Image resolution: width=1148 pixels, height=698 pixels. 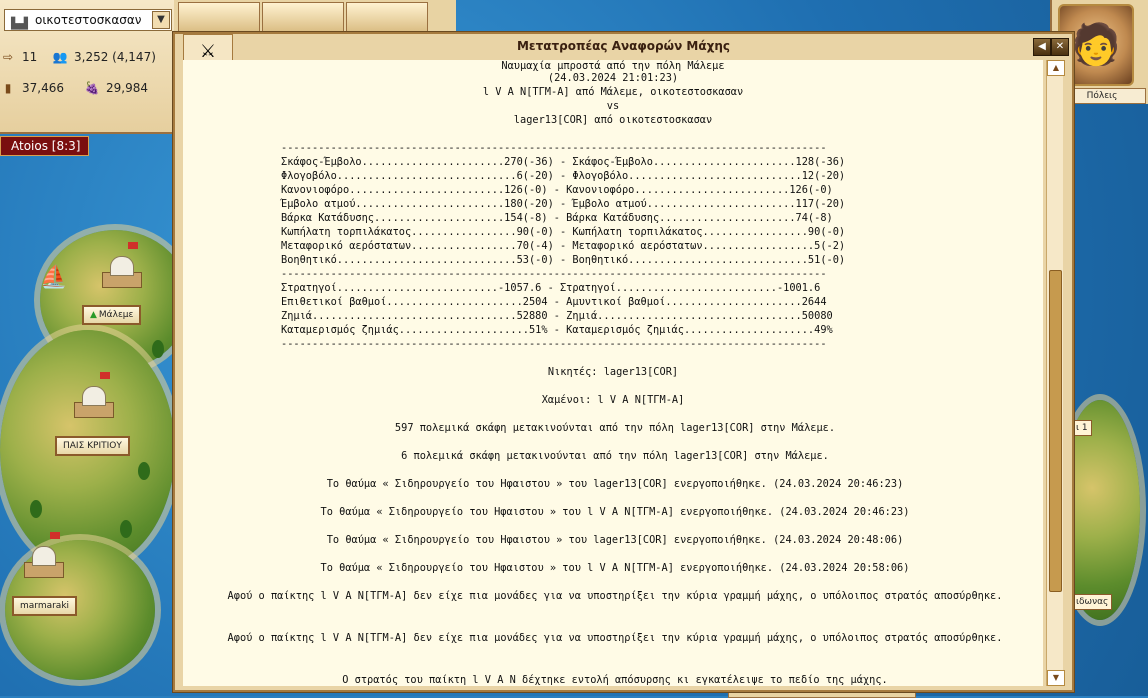 What do you see at coordinates (19, 23) in the screenshot?
I see `city-icon: ▙▟` at bounding box center [19, 23].